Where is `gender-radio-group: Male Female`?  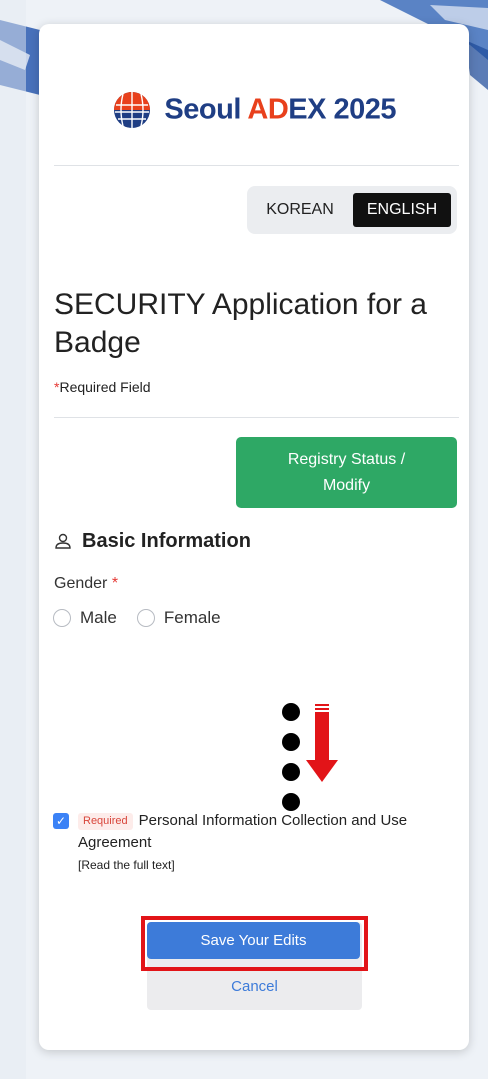 gender-radio-group: Male Female is located at coordinates (137, 618).